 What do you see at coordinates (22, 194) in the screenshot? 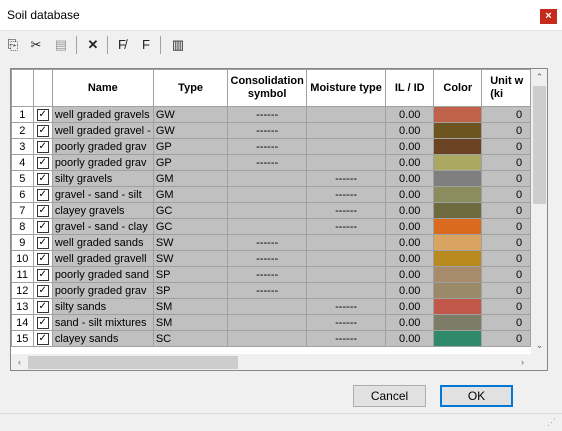
I see `row-number: 6` at bounding box center [22, 194].